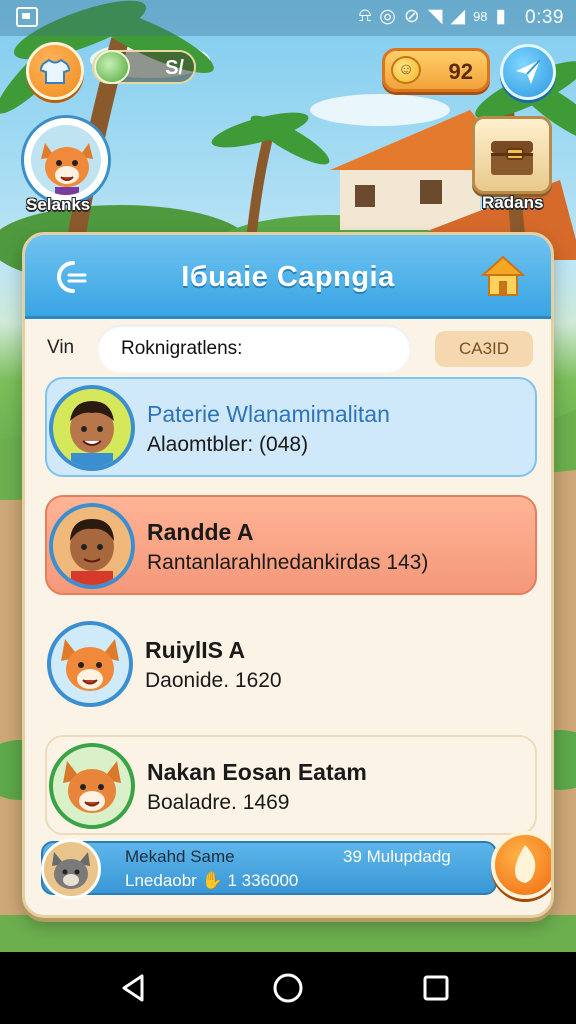 Image resolution: width=576 pixels, height=1024 pixels. I want to click on house-icon, so click(503, 275).